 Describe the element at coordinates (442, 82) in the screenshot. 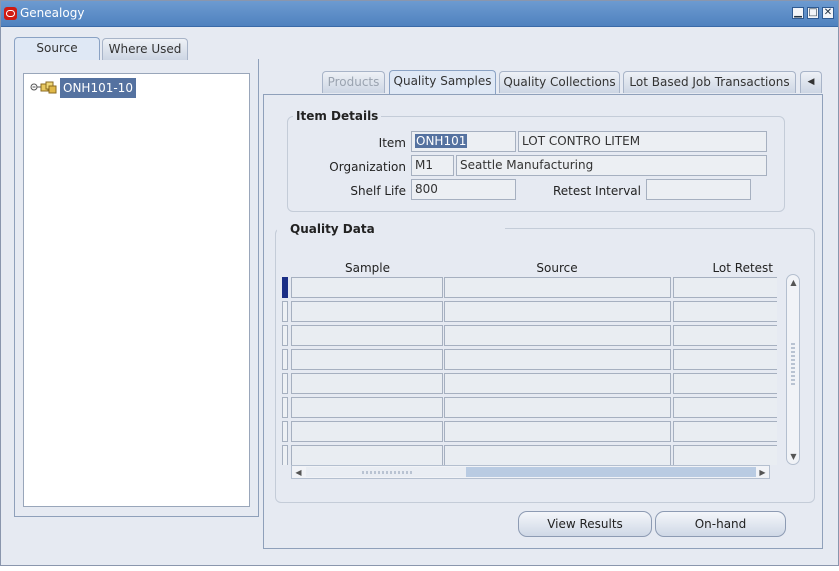

I see `tab-quality-samples: Quality Samples` at that location.